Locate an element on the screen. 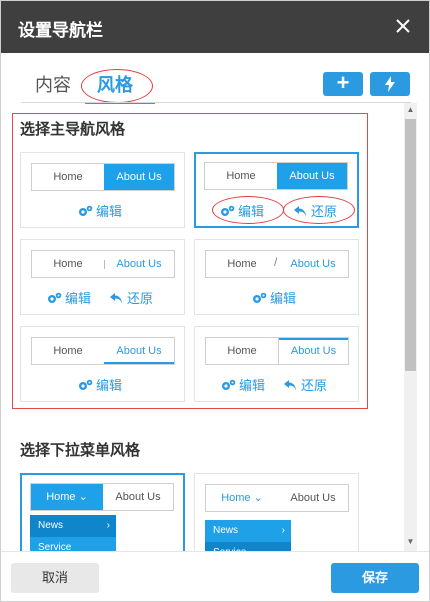  dialog-title: 设置导航栏 is located at coordinates (60, 31).